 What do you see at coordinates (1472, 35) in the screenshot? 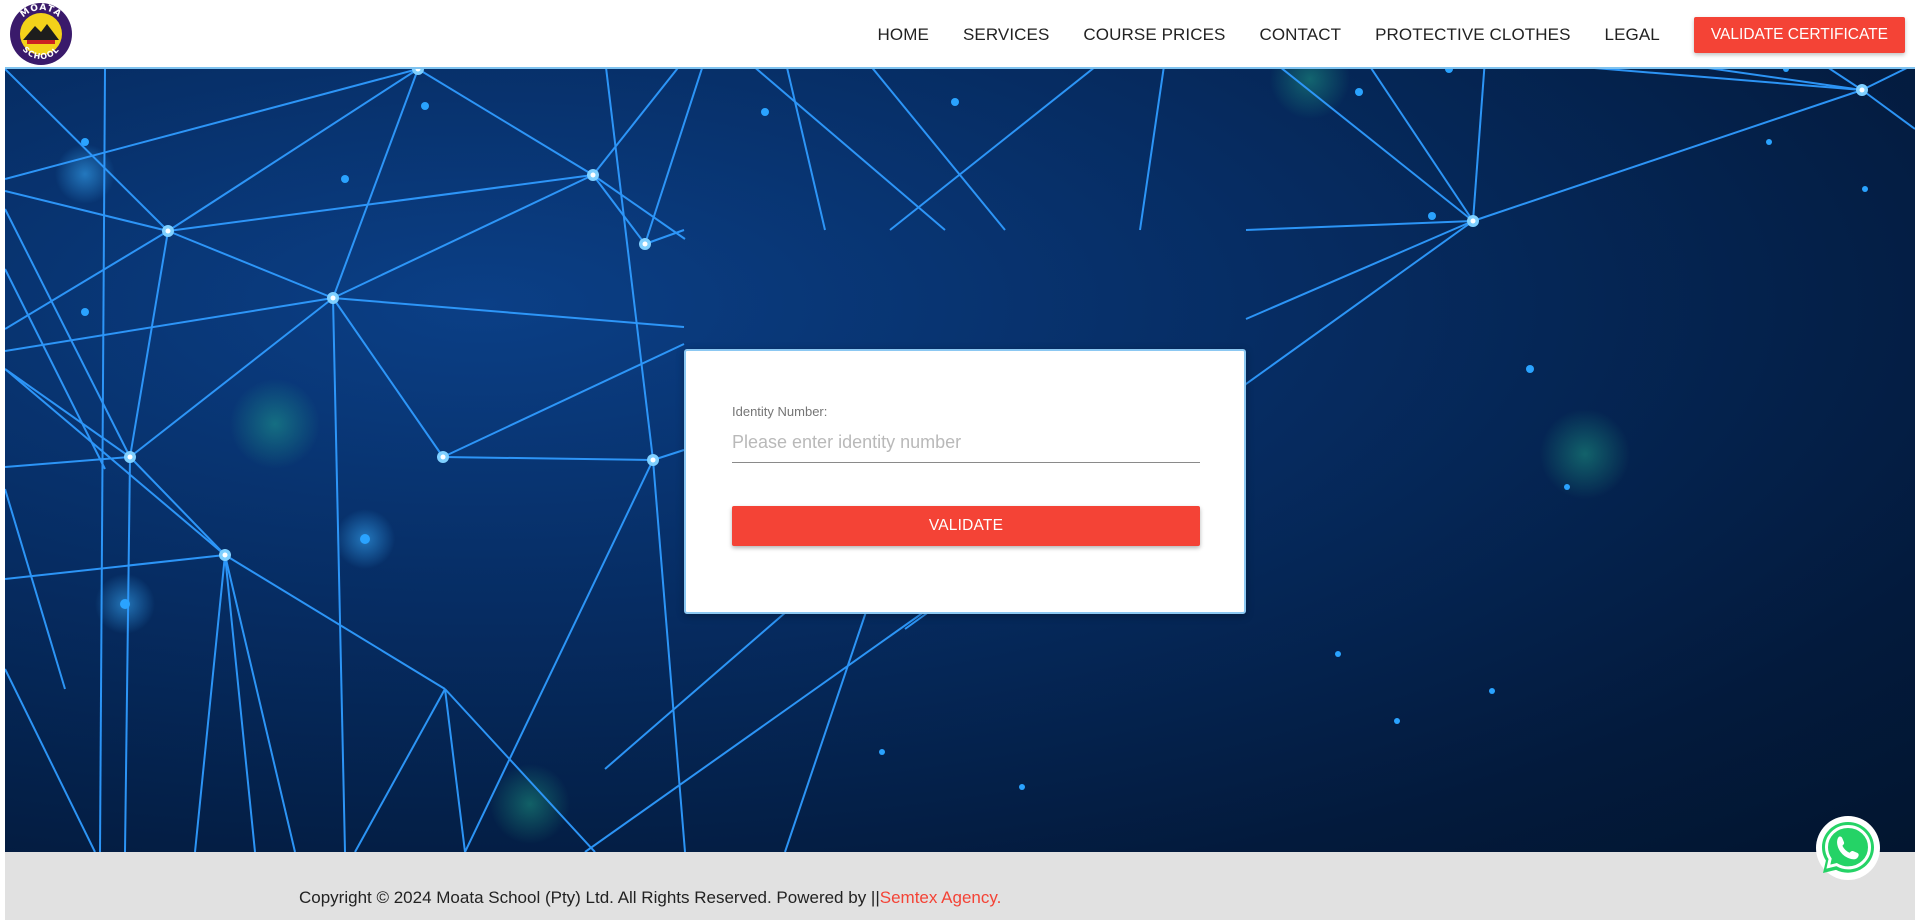
I see `nav-protective-clothes: PROTECTIVE CLOTHES` at bounding box center [1472, 35].